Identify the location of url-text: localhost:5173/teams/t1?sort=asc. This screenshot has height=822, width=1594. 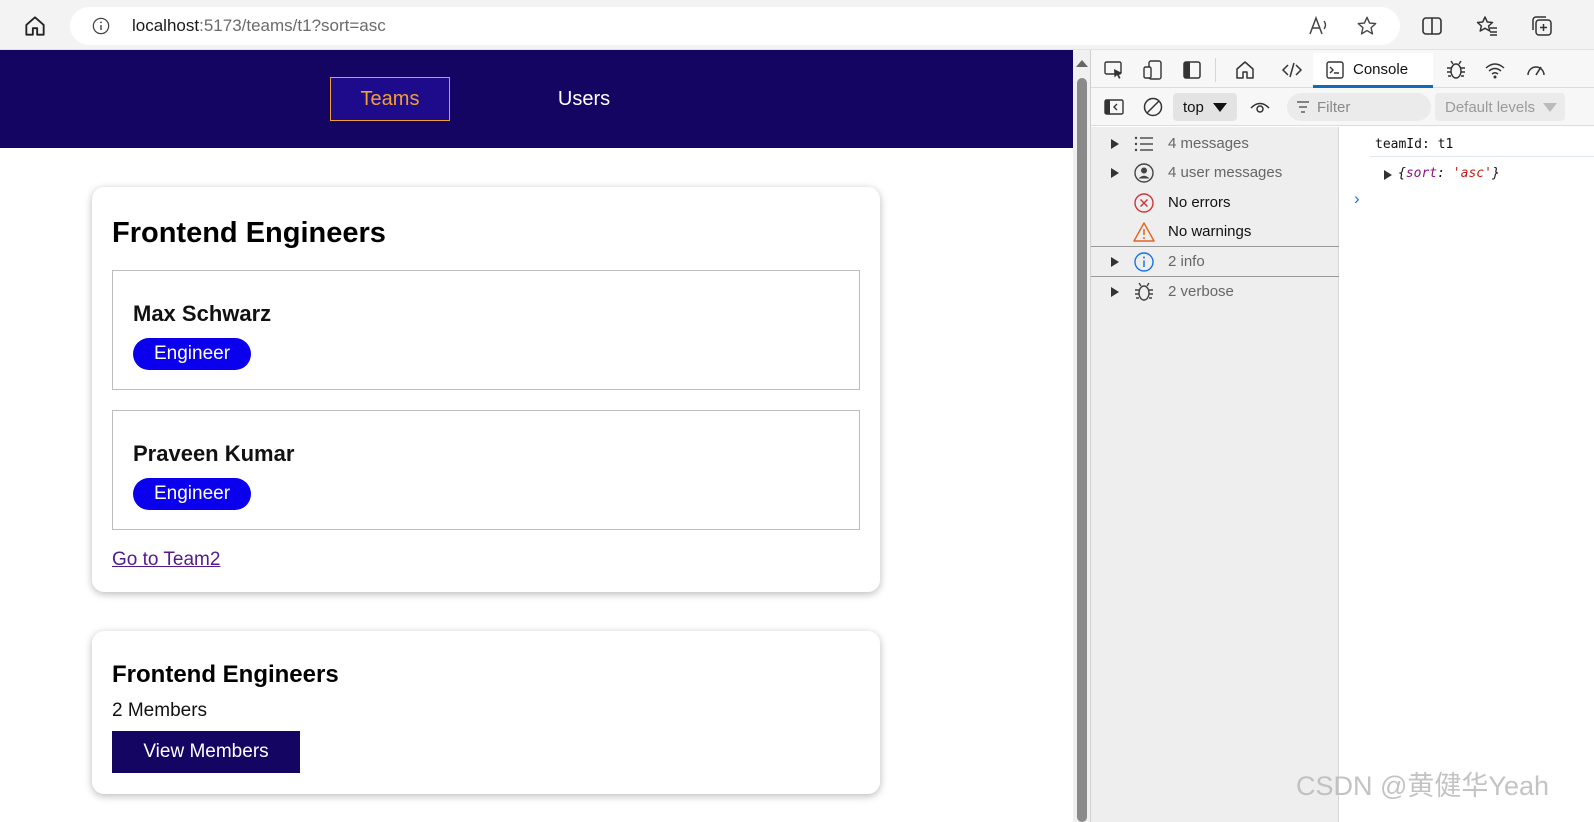
(259, 26).